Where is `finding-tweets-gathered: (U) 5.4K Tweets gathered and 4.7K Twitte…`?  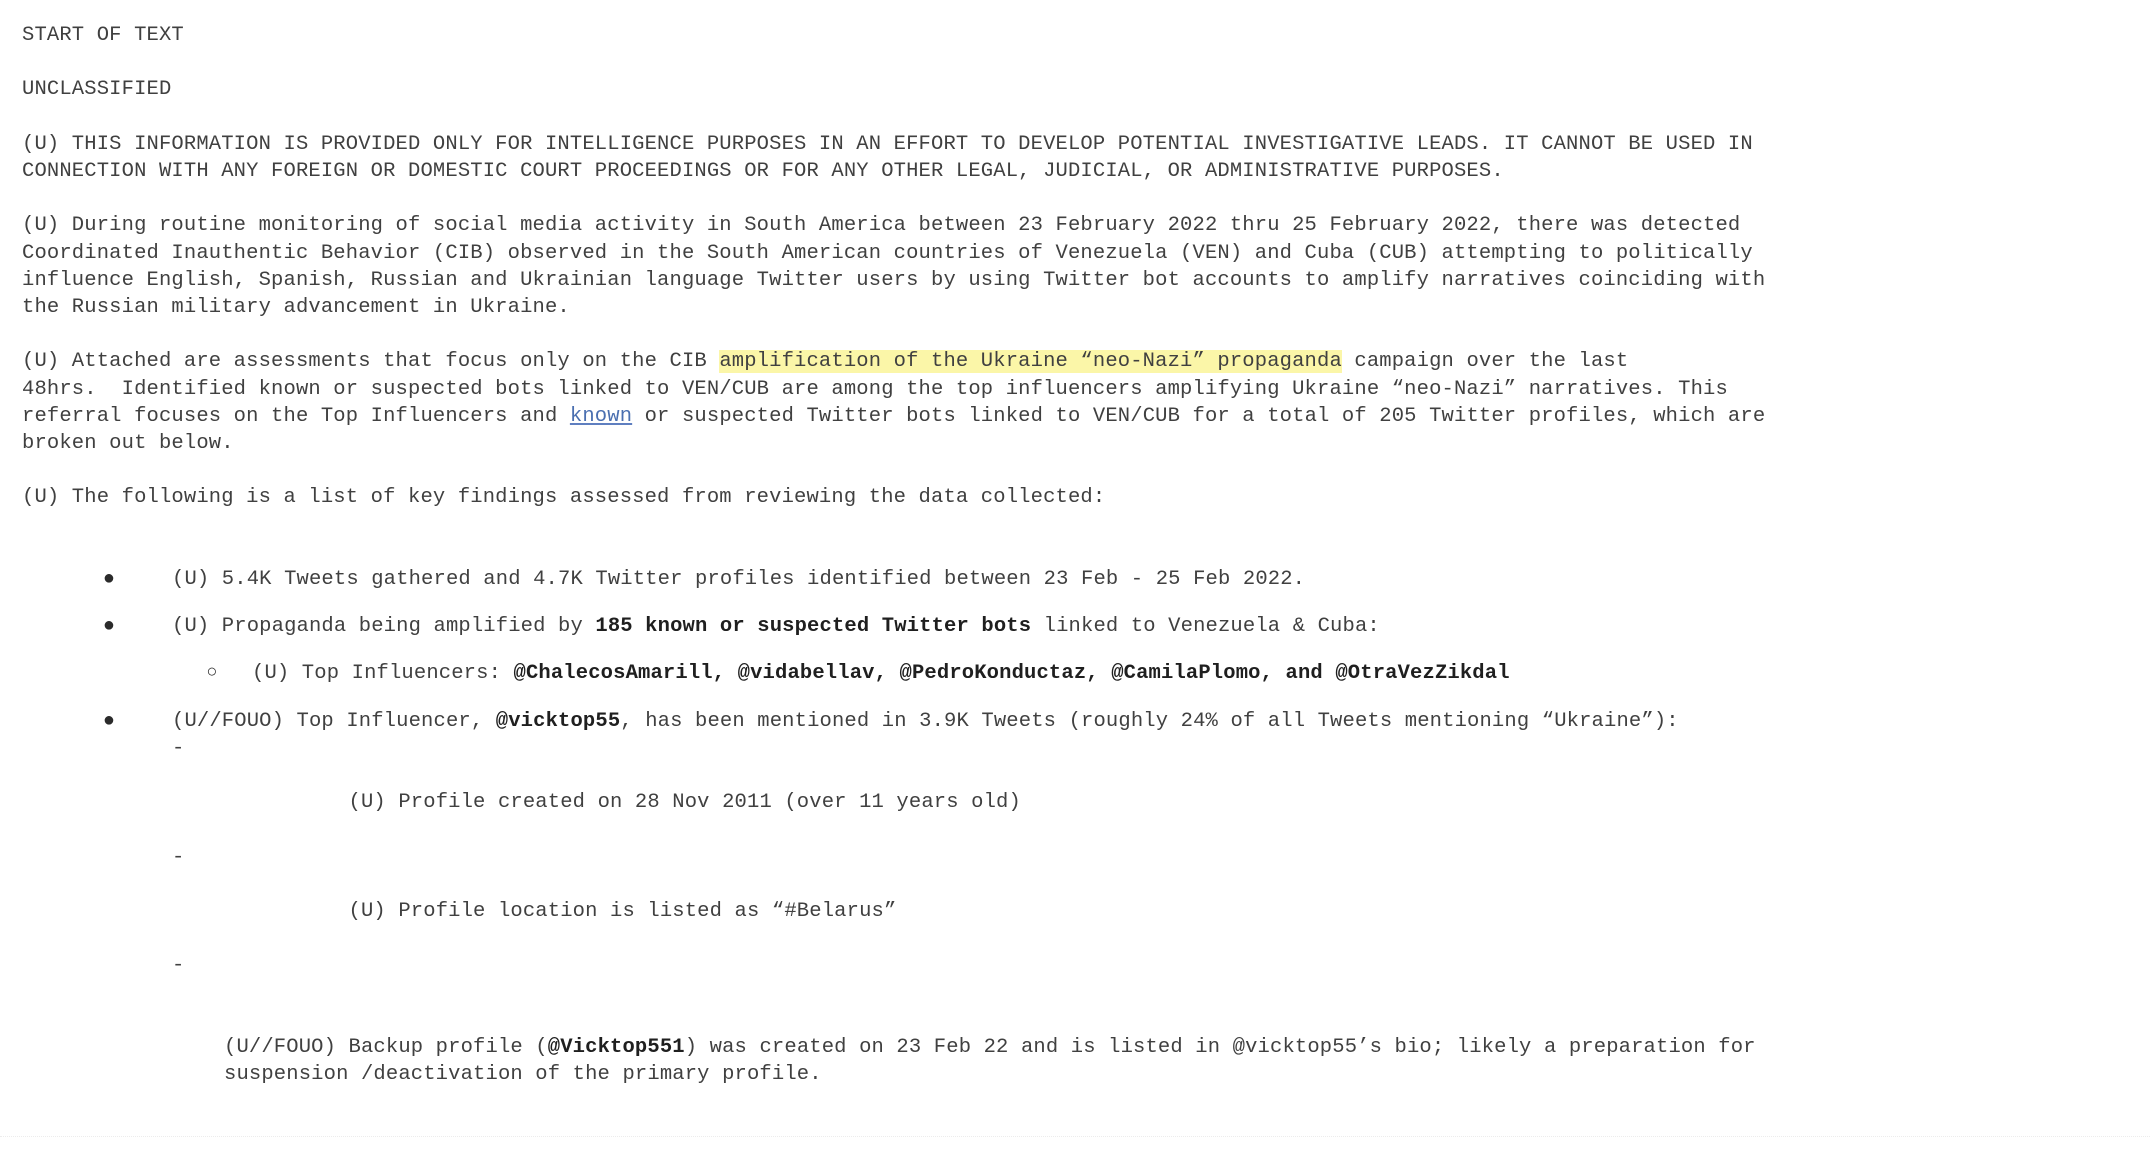 finding-tweets-gathered: (U) 5.4K Tweets gathered and 4.7K Twitte… is located at coordinates (739, 579).